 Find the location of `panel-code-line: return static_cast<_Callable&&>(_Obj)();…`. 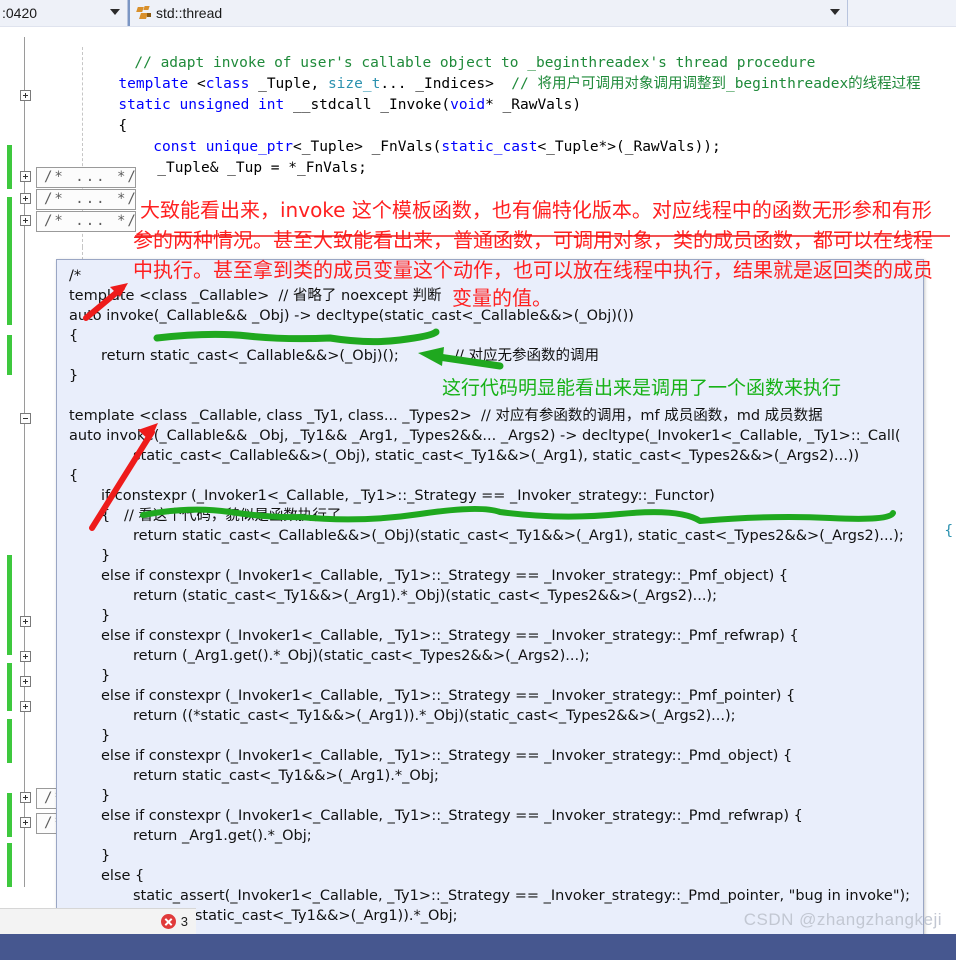

panel-code-line: return static_cast<_Callable&&>(_Obj)();… is located at coordinates (350, 356).